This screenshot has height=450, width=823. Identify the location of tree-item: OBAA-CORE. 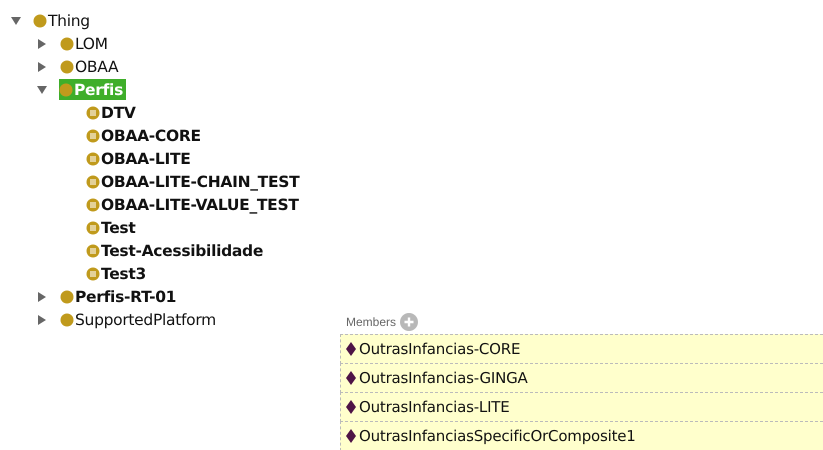
(145, 135).